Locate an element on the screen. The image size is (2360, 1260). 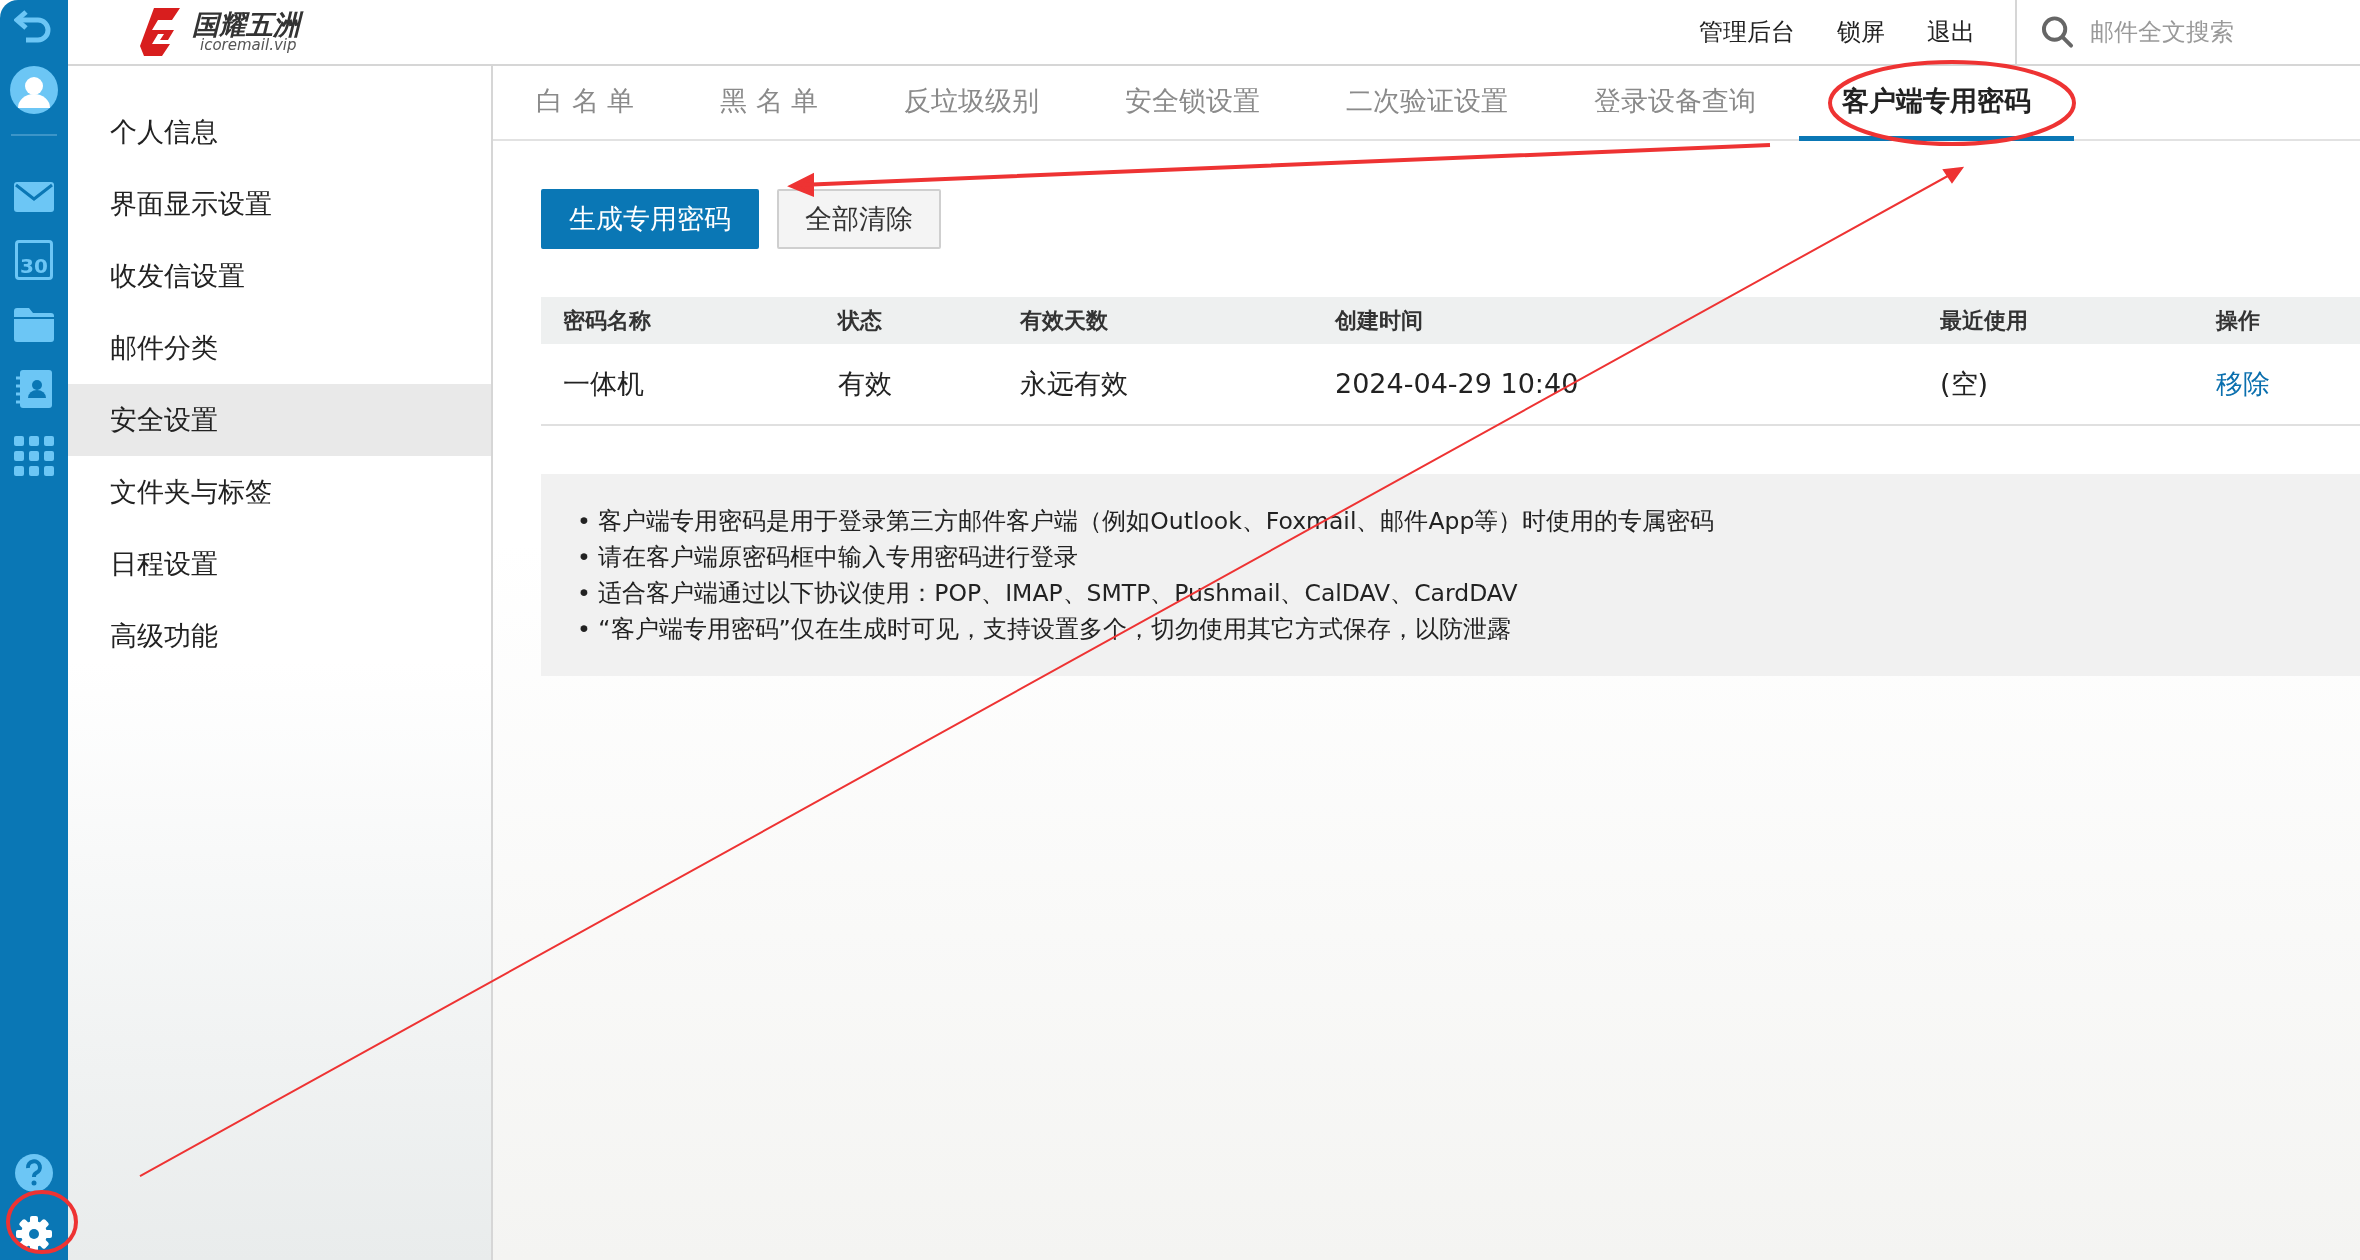
logo-domain: icoremail.vip is located at coordinates (248, 45).